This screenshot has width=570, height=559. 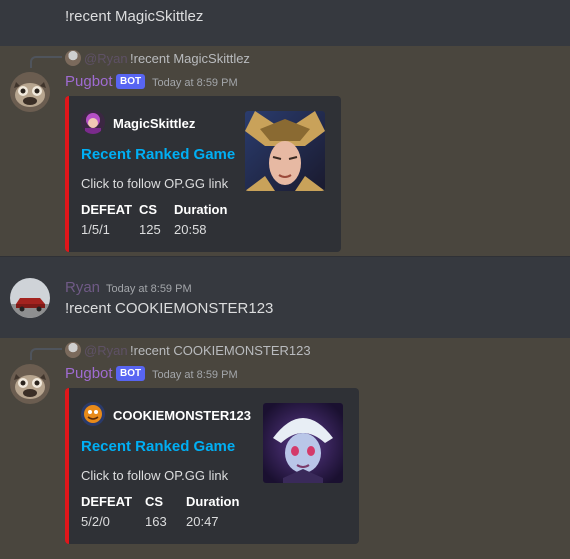 I want to click on field-value-duration: 20:47, so click(x=202, y=521).